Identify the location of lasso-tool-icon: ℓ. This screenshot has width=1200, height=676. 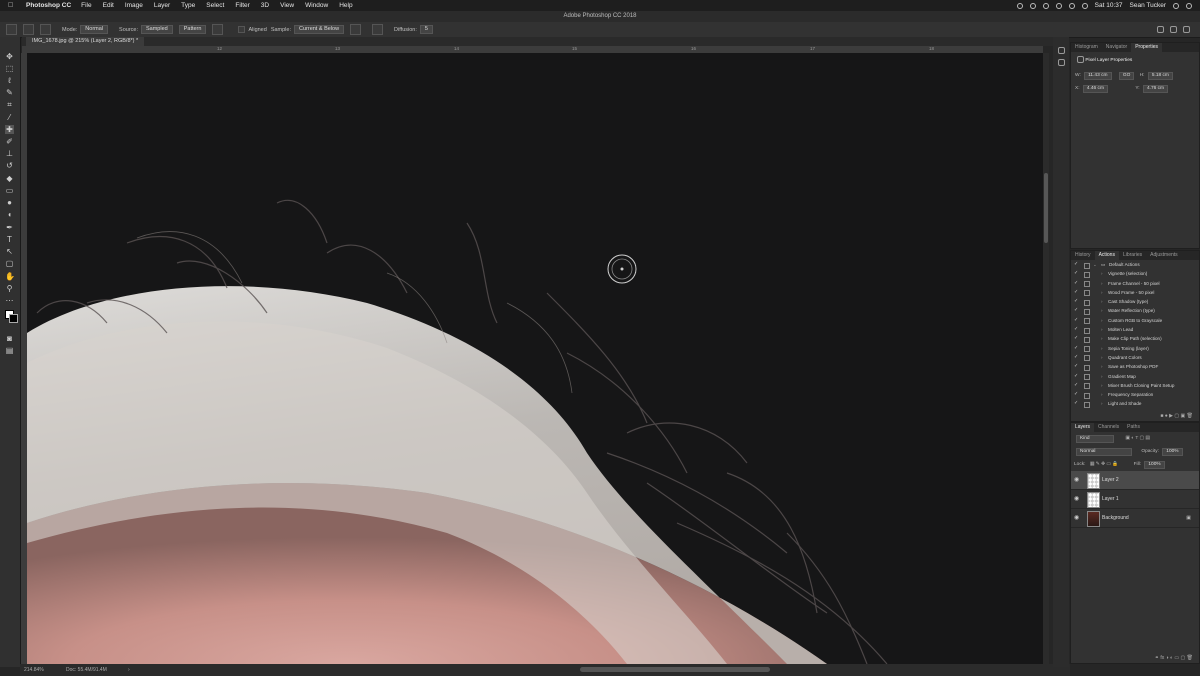
(9, 80).